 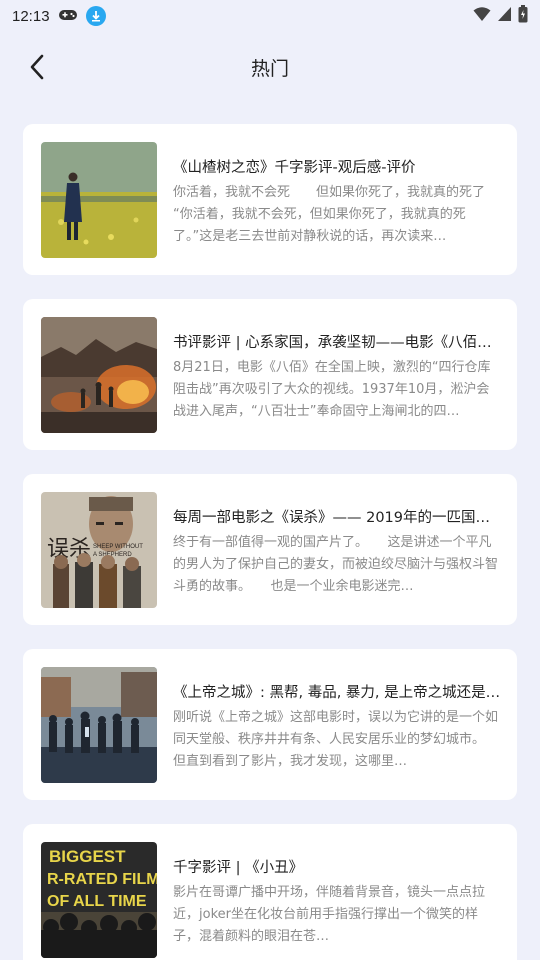 I want to click on back-button, so click(x=37, y=67).